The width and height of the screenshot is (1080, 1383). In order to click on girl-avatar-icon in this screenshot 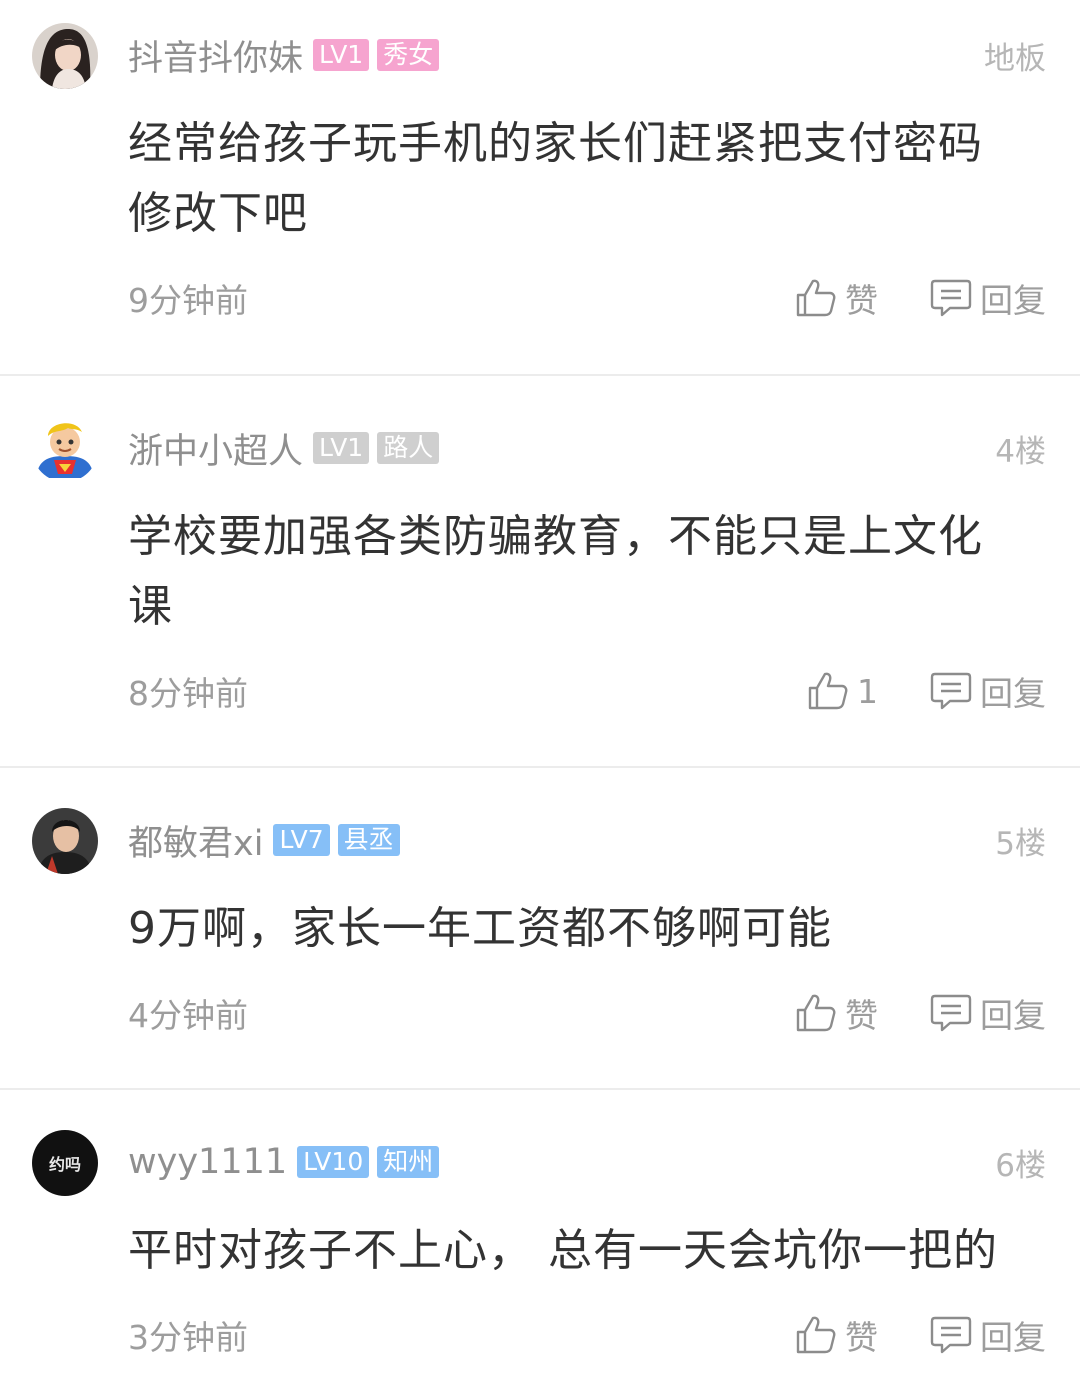, I will do `click(65, 56)`.